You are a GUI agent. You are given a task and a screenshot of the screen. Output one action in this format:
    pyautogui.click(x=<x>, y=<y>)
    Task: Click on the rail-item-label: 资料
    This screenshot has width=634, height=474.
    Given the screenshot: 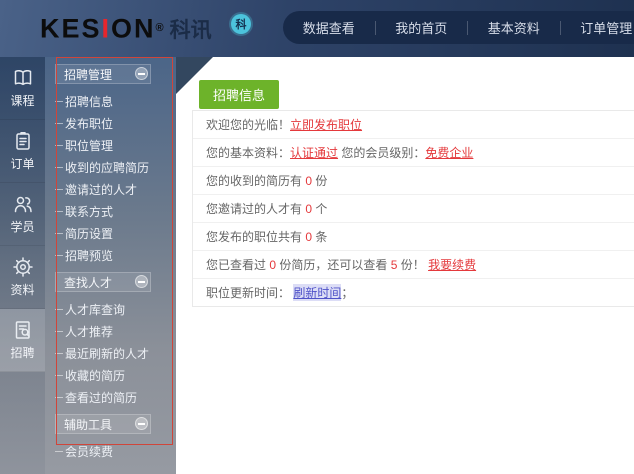 What is the action you would take?
    pyautogui.click(x=22, y=290)
    